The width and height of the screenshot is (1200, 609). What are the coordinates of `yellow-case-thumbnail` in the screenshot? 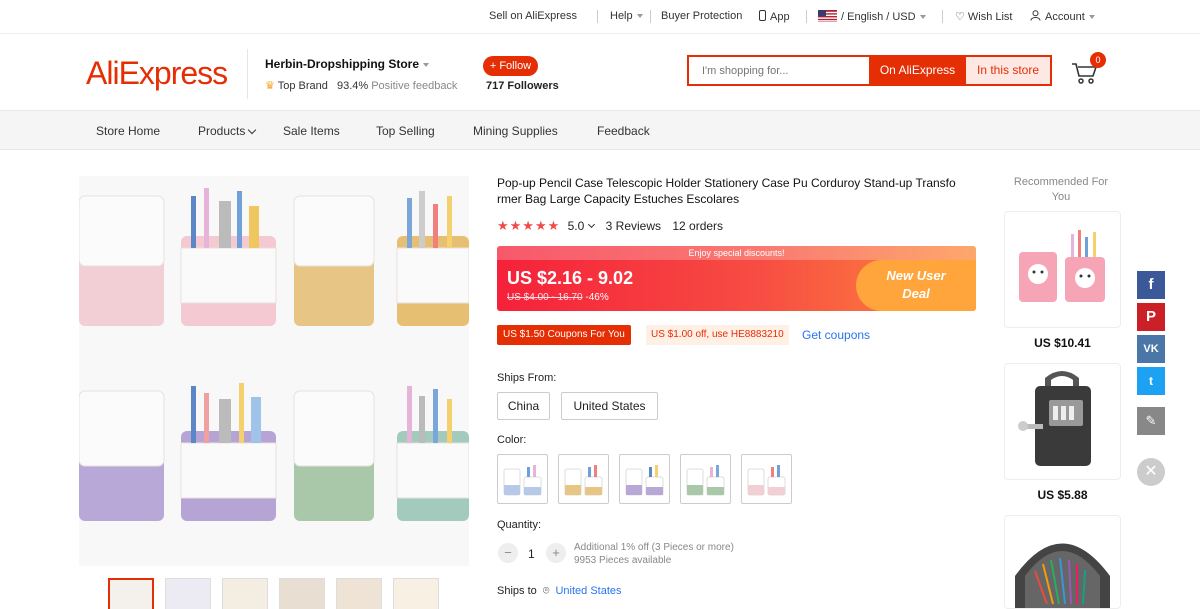 It's located at (583, 480).